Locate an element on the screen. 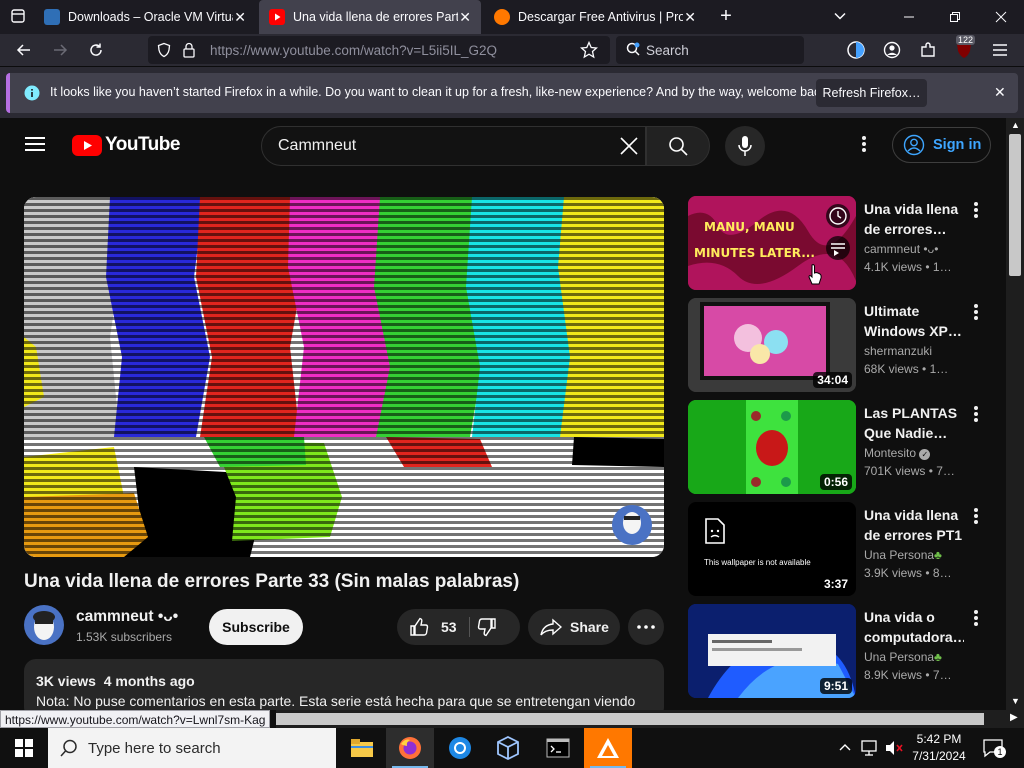 The image size is (1024, 768). lock-icon is located at coordinates (189, 52).